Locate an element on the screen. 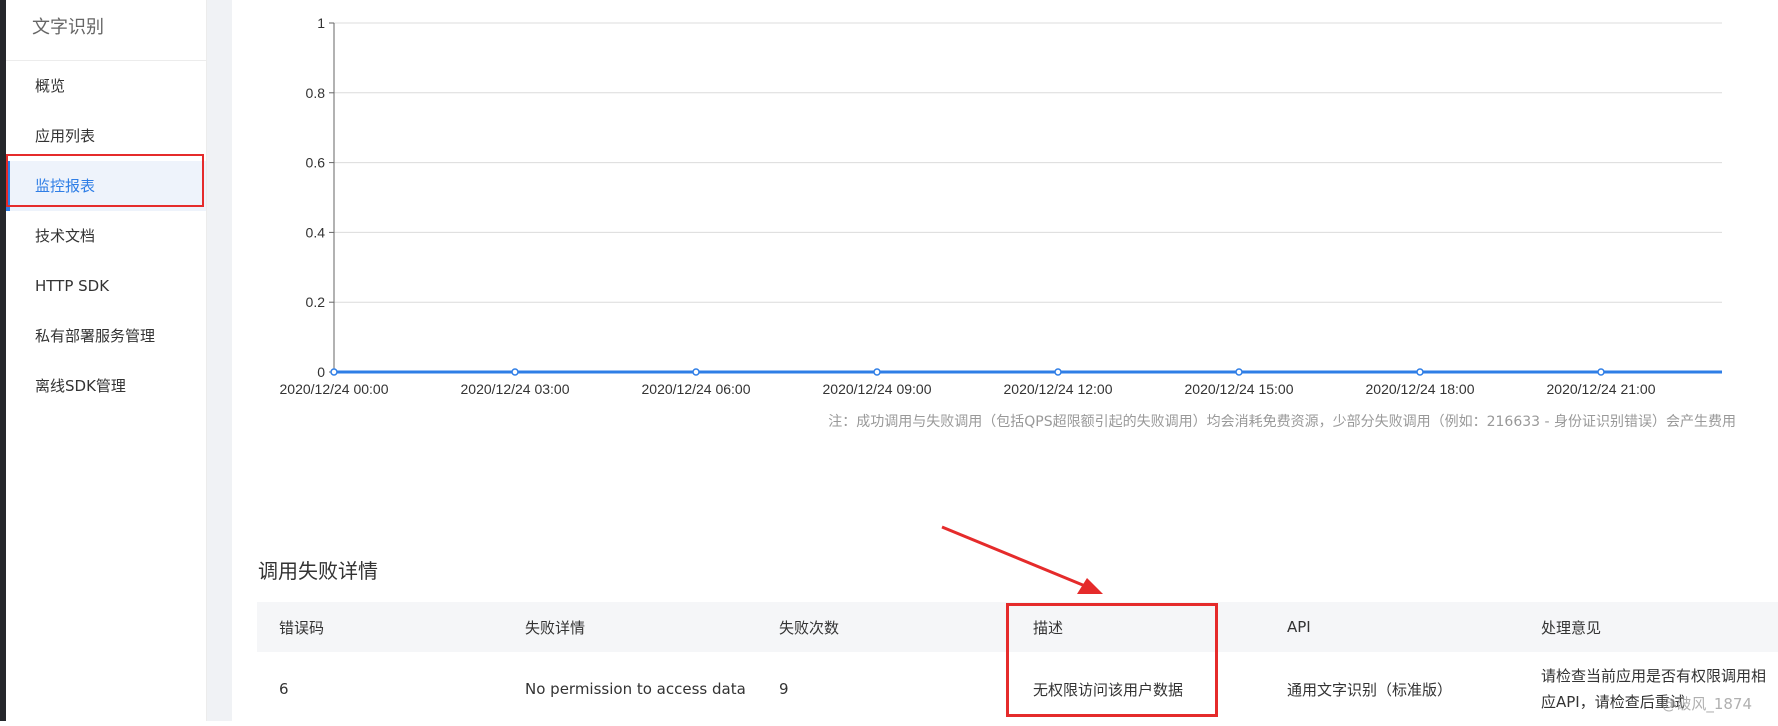  y-tick-label: 0.4 is located at coordinates (316, 232).